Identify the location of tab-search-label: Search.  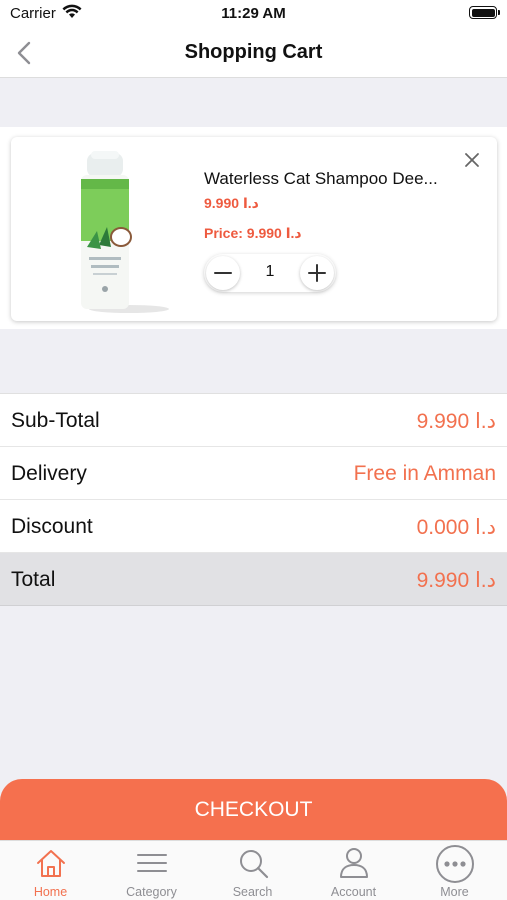
(252, 892).